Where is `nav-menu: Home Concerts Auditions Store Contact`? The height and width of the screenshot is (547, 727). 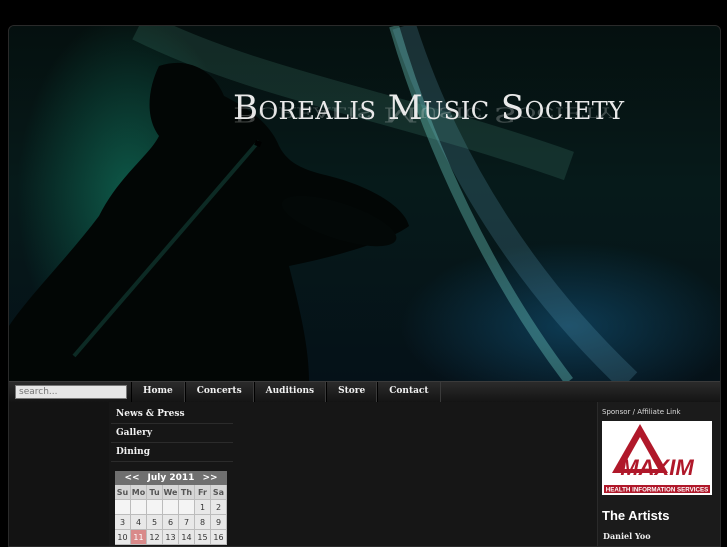 nav-menu: Home Concerts Auditions Store Contact is located at coordinates (286, 392).